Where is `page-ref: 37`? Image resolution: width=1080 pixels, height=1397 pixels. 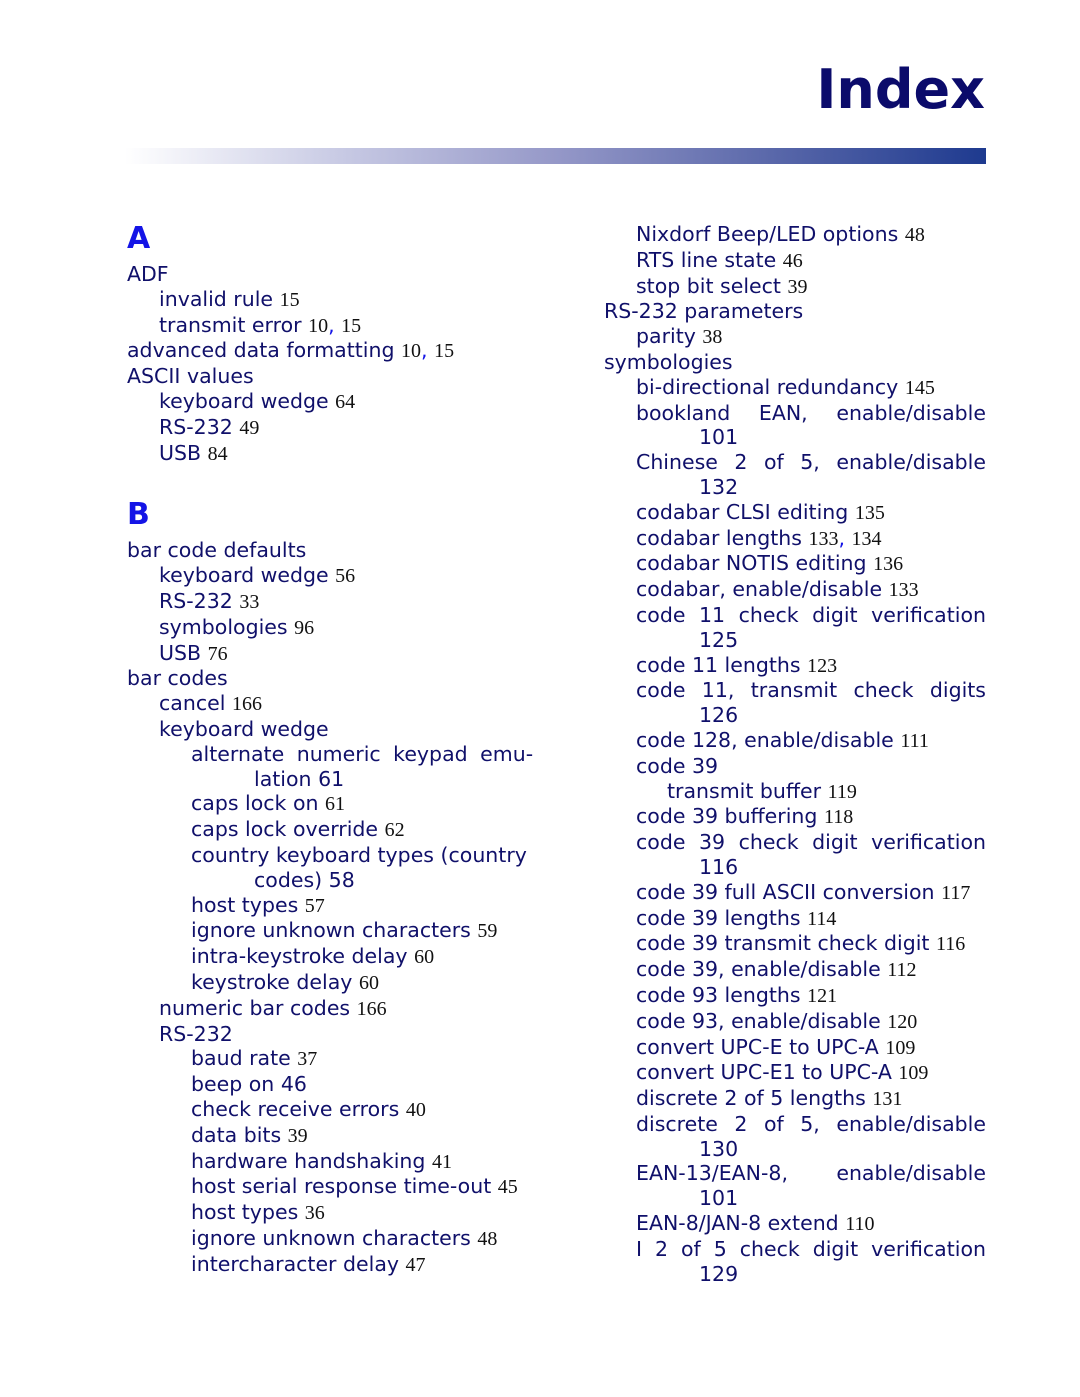 page-ref: 37 is located at coordinates (307, 1059).